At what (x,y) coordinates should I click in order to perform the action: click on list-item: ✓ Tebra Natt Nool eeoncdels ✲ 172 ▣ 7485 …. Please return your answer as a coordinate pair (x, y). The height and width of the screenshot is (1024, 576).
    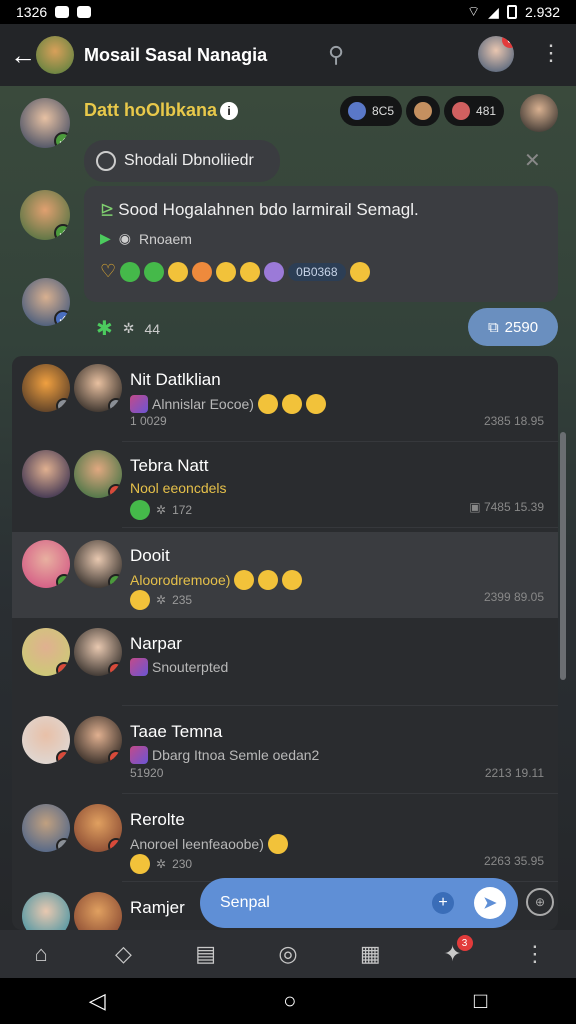
    Looking at the image, I should click on (285, 485).